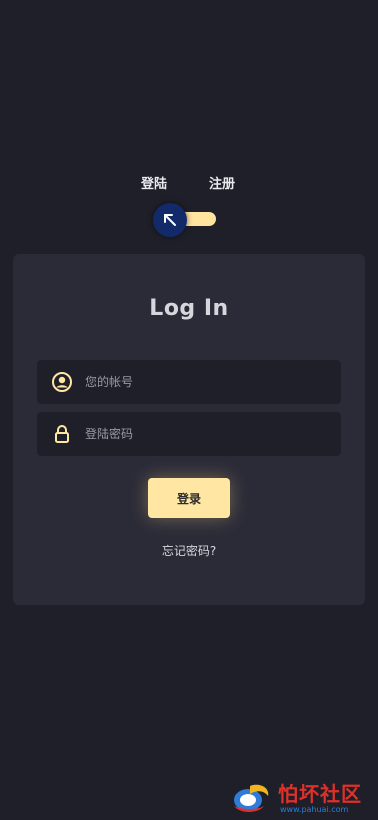  Describe the element at coordinates (62, 382) in the screenshot. I see `user-icon` at that location.